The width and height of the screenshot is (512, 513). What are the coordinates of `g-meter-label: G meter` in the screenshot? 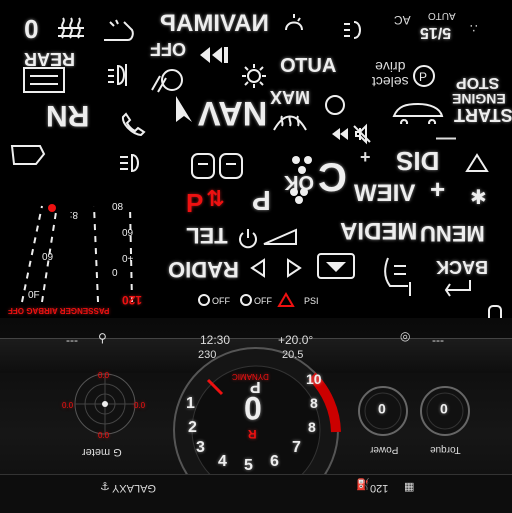 It's located at (102, 452).